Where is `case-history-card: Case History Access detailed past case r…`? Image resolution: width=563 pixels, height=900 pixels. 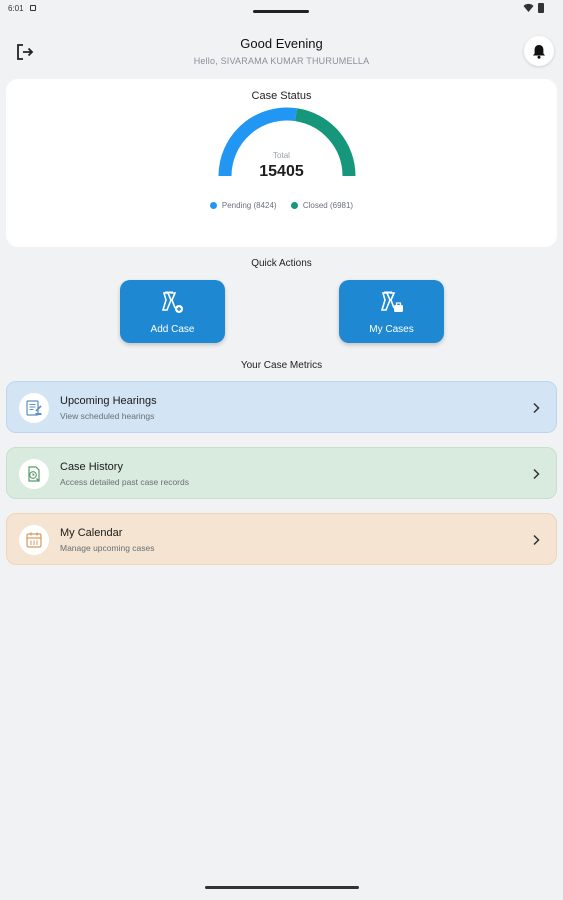
case-history-card: Case History Access detailed past case r… is located at coordinates (281, 473).